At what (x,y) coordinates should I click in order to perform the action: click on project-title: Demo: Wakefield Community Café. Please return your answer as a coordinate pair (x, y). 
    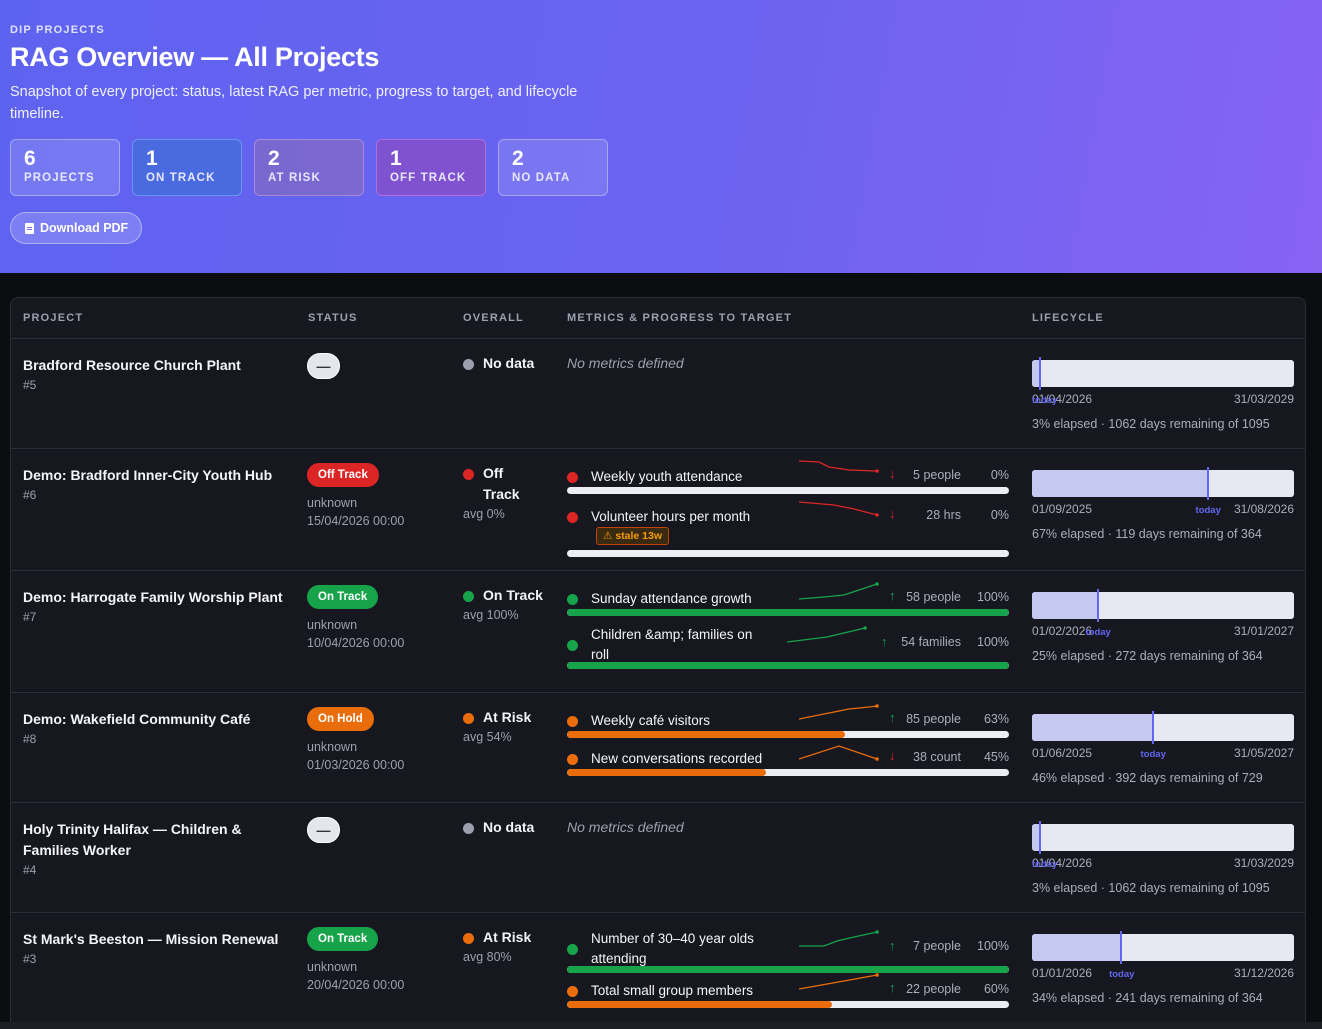
    Looking at the image, I should click on (136, 719).